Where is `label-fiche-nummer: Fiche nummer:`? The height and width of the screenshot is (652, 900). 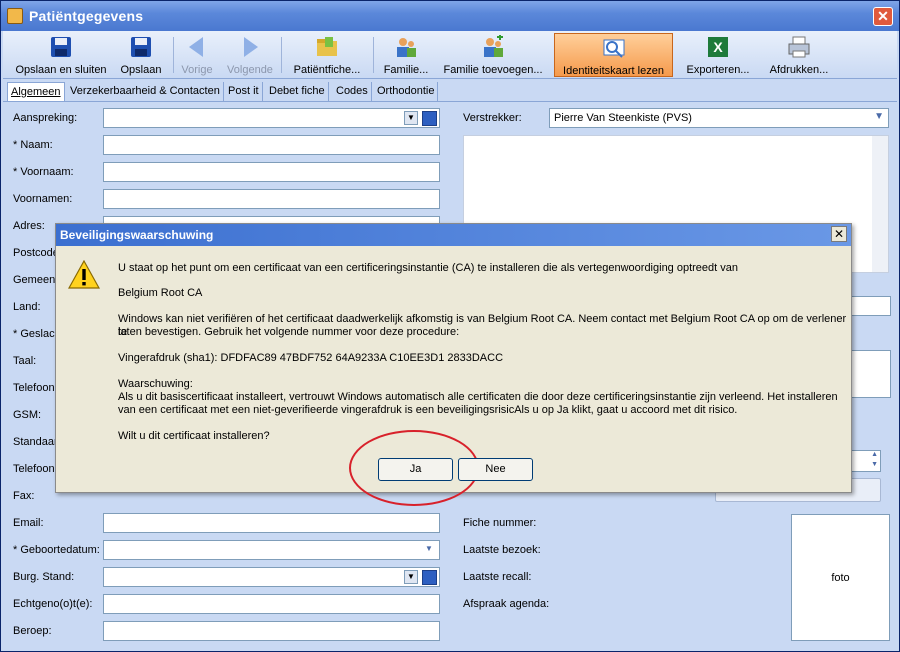
label-fiche-nummer: Fiche nummer: is located at coordinates (500, 523).